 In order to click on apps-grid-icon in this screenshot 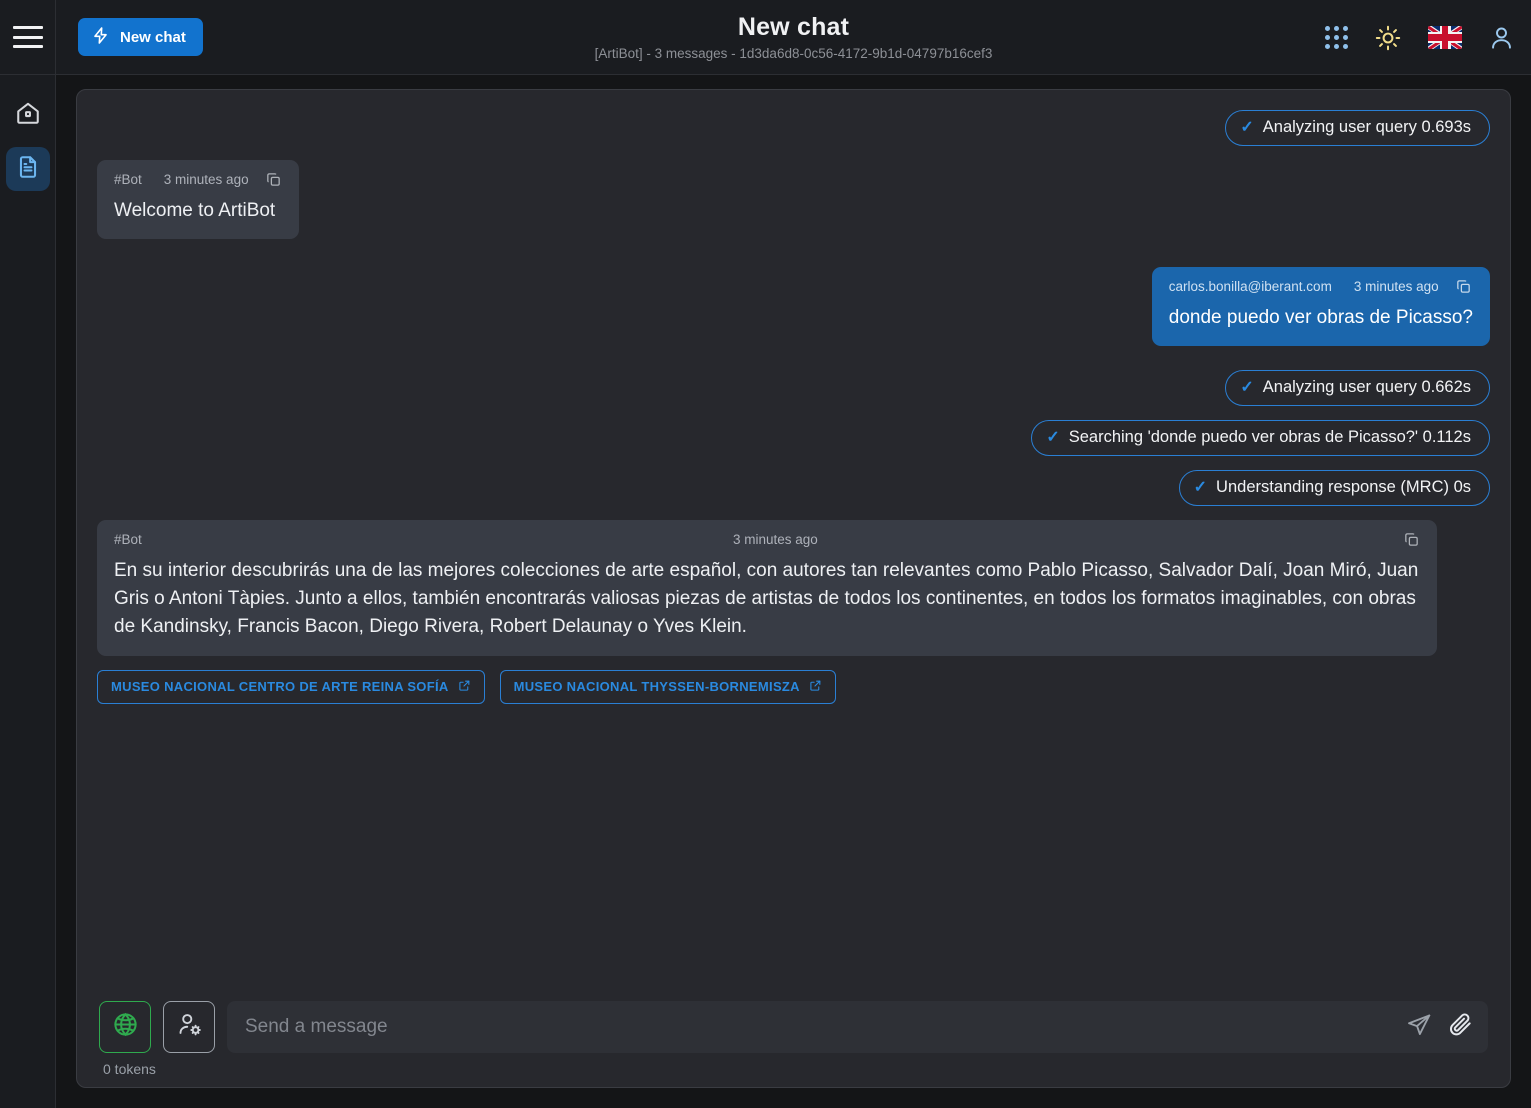, I will do `click(1336, 37)`.